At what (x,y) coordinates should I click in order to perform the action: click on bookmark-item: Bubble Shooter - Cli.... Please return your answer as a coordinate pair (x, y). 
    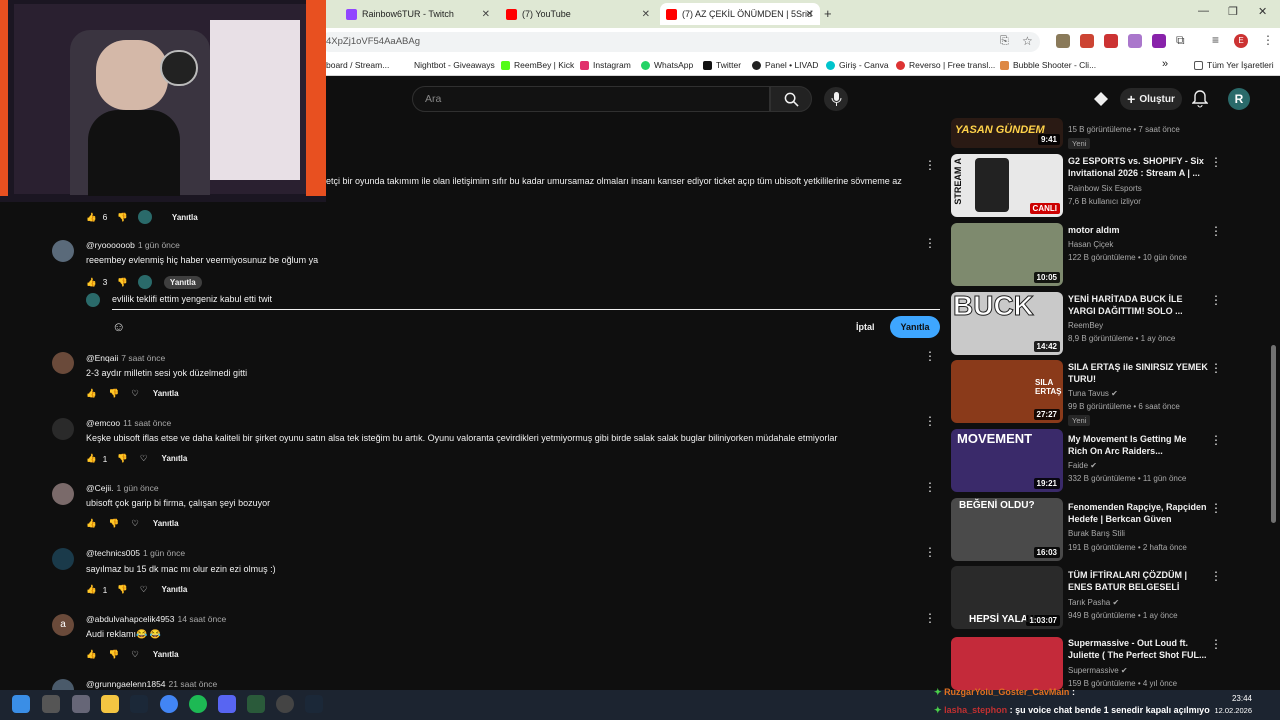
    Looking at the image, I should click on (1048, 65).